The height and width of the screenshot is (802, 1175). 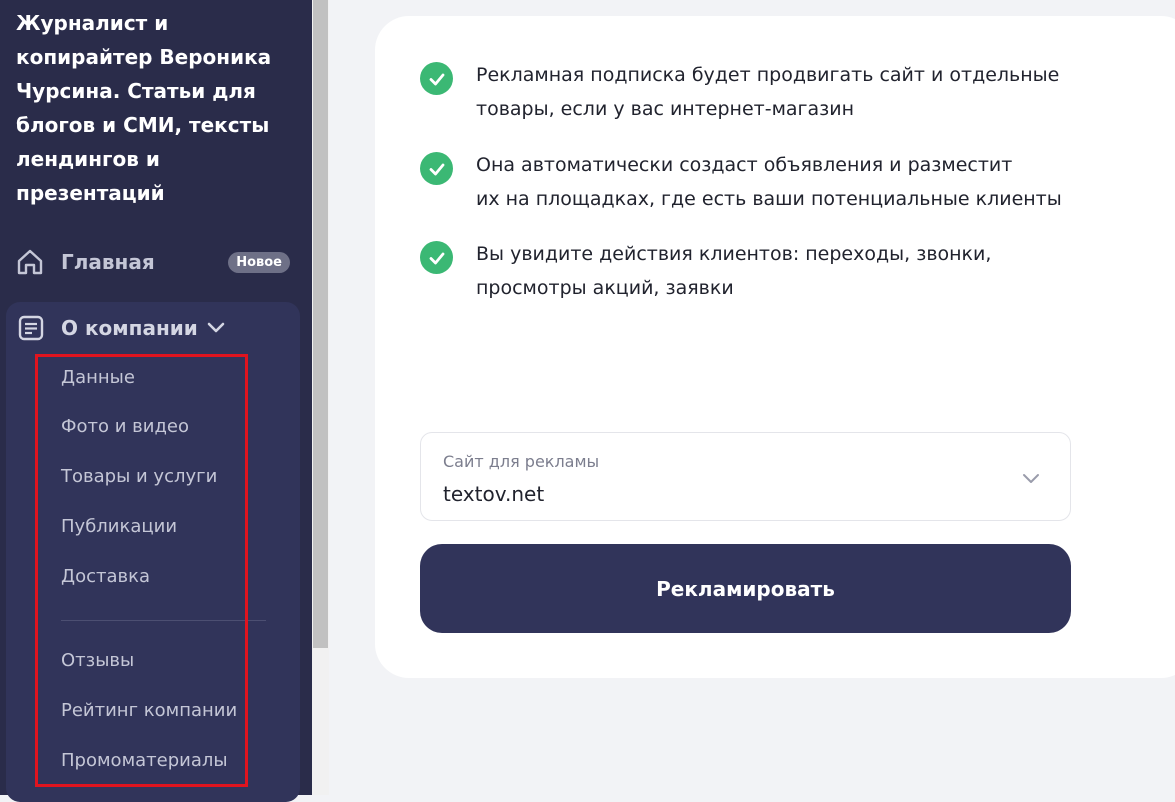 I want to click on site-select-label: Сайт для рекламы, so click(x=521, y=461).